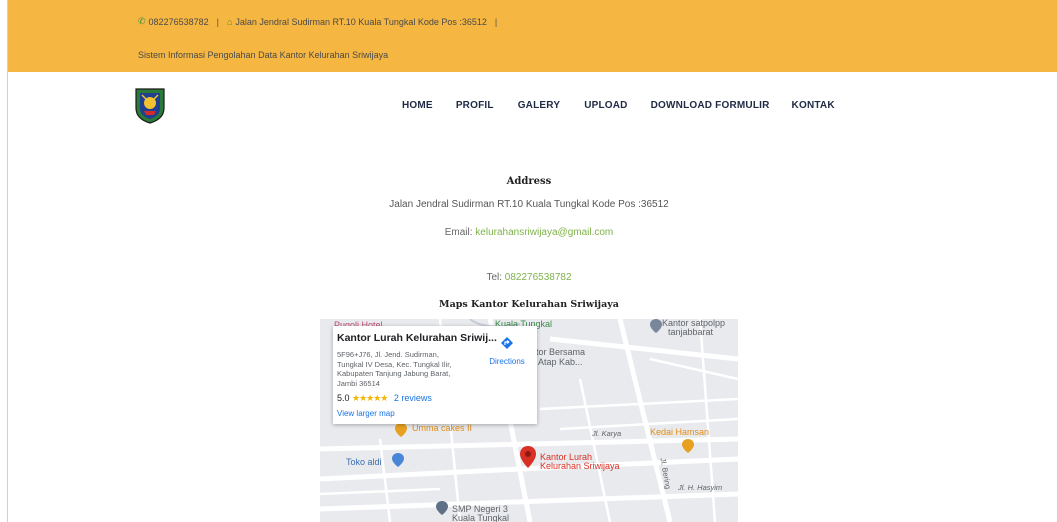 The image size is (1058, 522). Describe the element at coordinates (417, 105) in the screenshot. I see `nav-home: HOME` at that location.